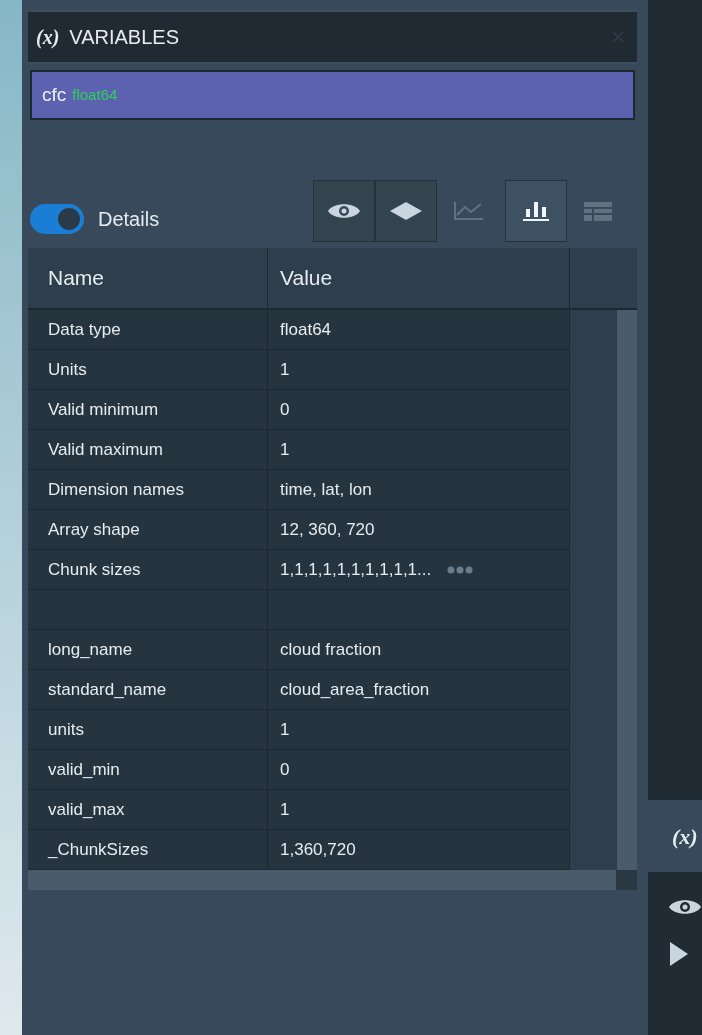 The height and width of the screenshot is (1035, 702). Describe the element at coordinates (148, 489) in the screenshot. I see `table-cell: Dimension names` at that location.